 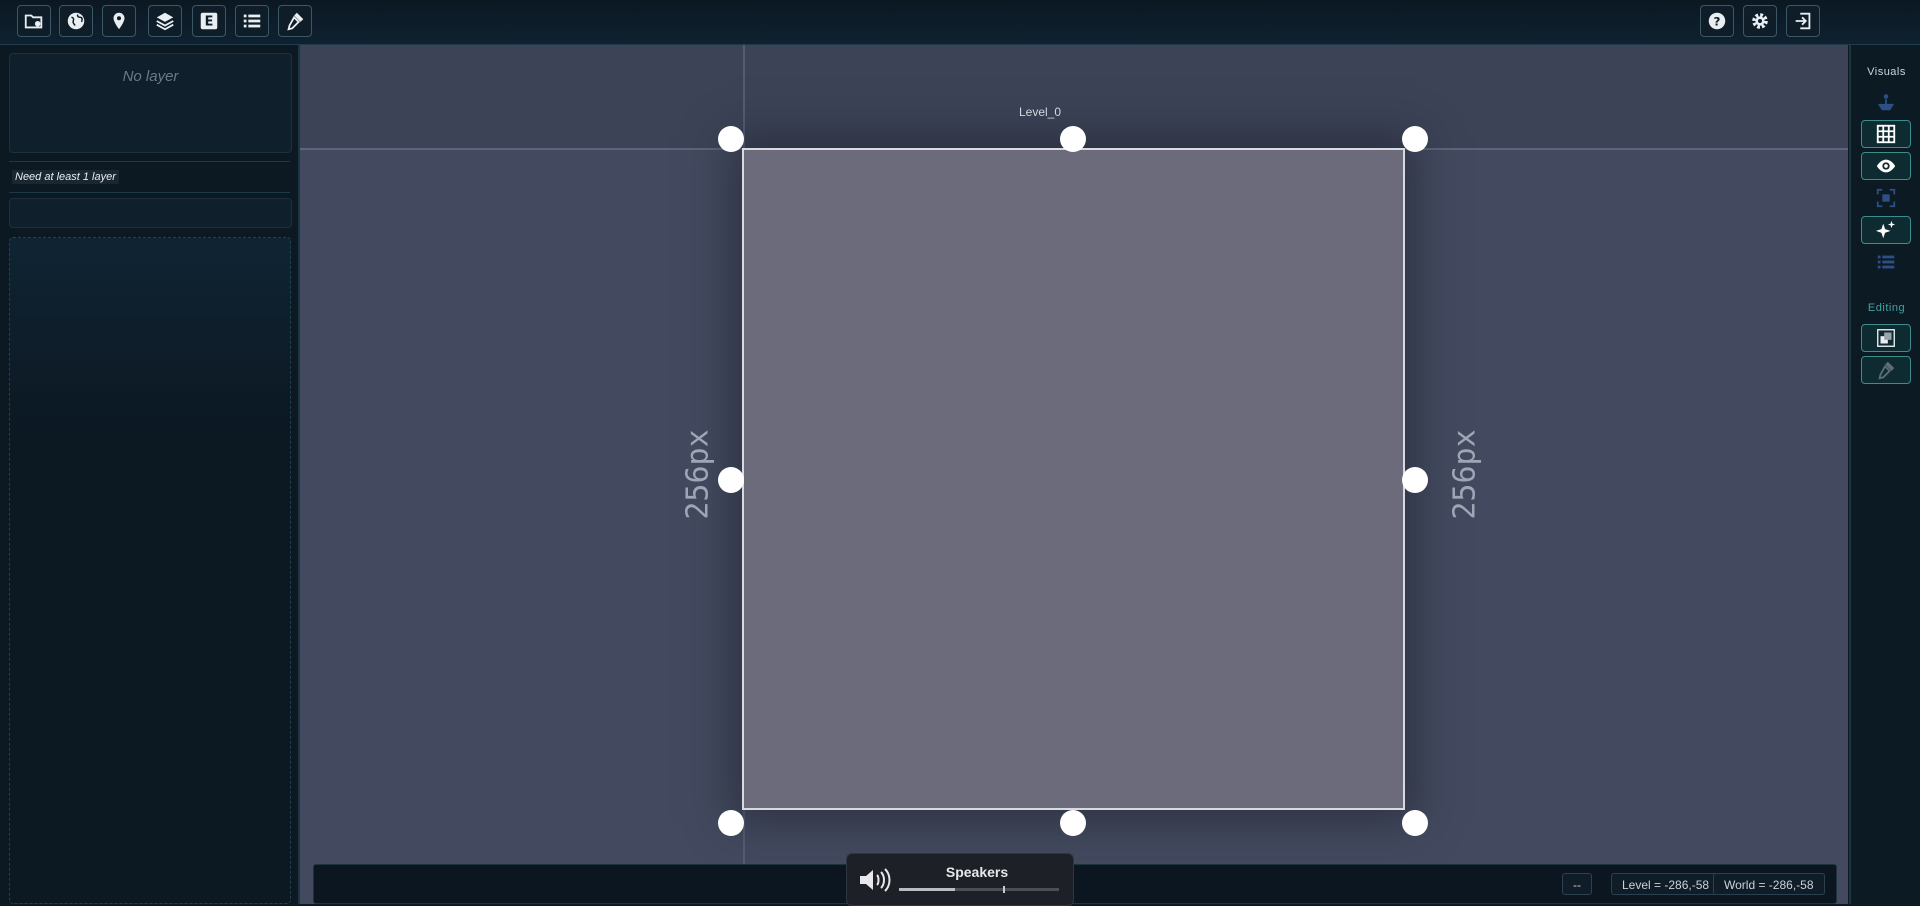 I want to click on toggle-visibility-button, so click(x=1886, y=166).